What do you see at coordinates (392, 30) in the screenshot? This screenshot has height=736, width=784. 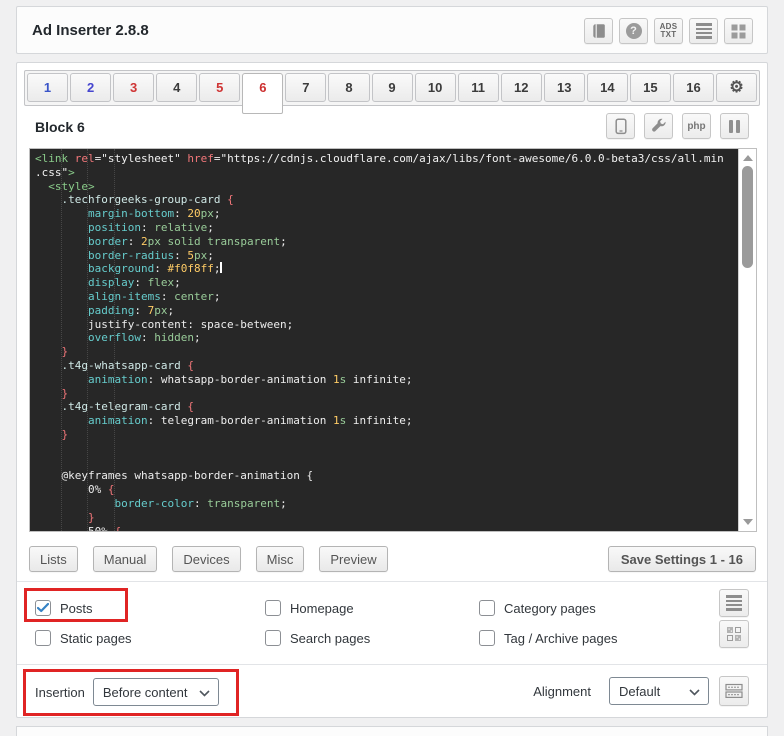 I see `header-bar: Ad Inserter 2.8.8 ? ADS TXT` at bounding box center [392, 30].